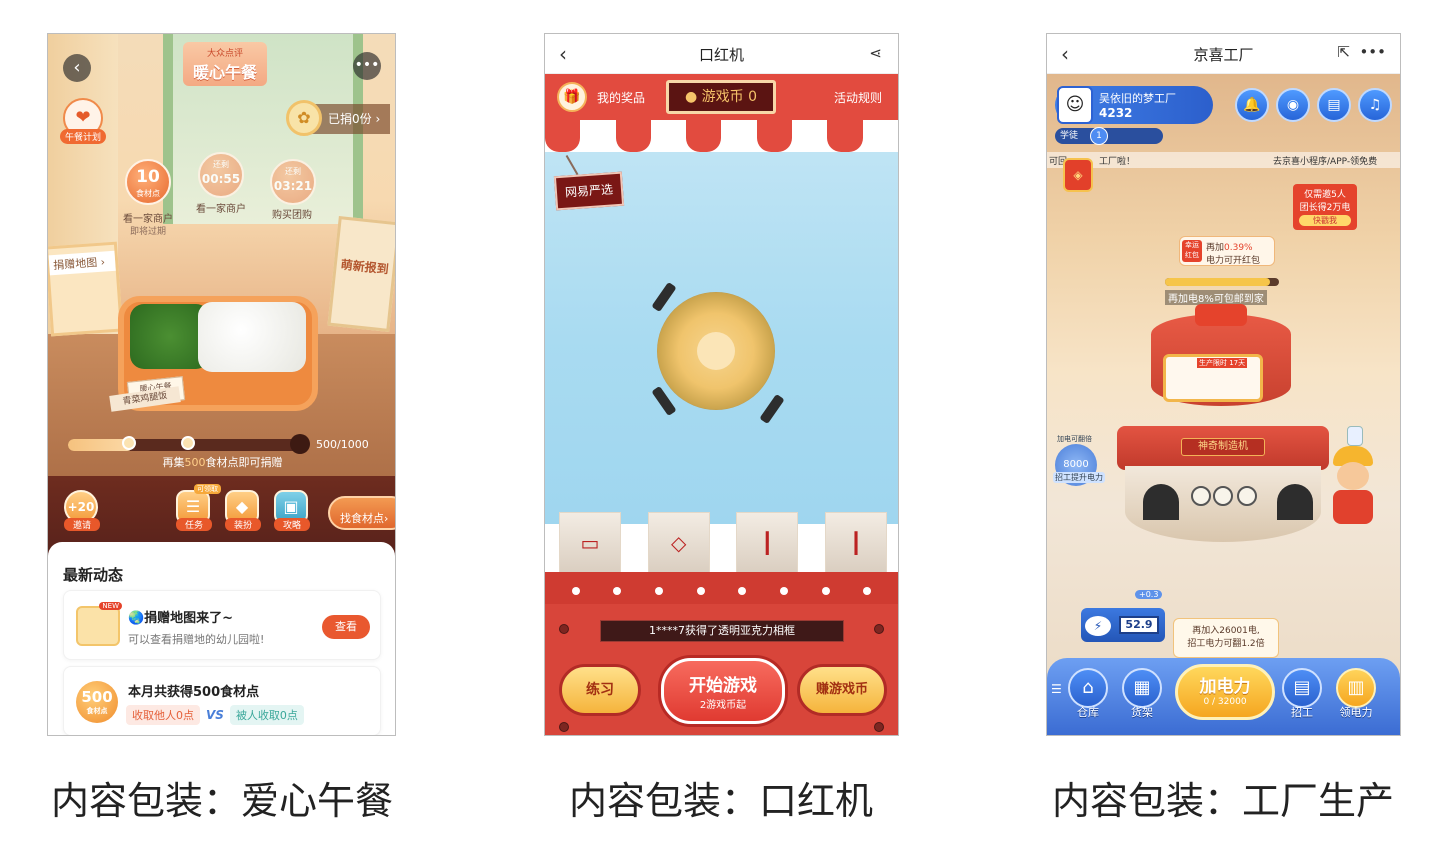 The width and height of the screenshot is (1443, 855). I want to click on collected-by-others: 被人收取0点, so click(266, 715).